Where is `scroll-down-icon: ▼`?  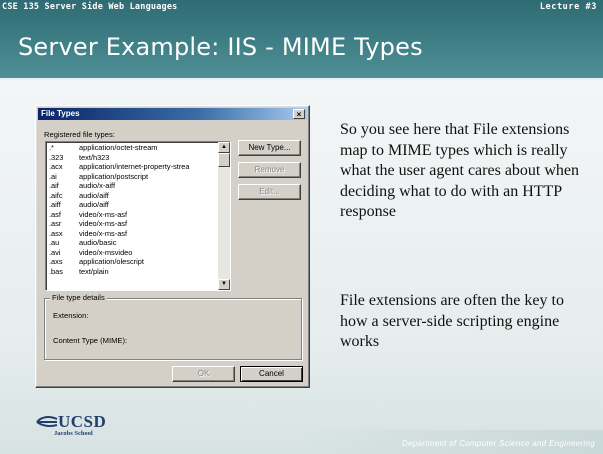
scroll-down-icon: ▼ is located at coordinates (224, 284).